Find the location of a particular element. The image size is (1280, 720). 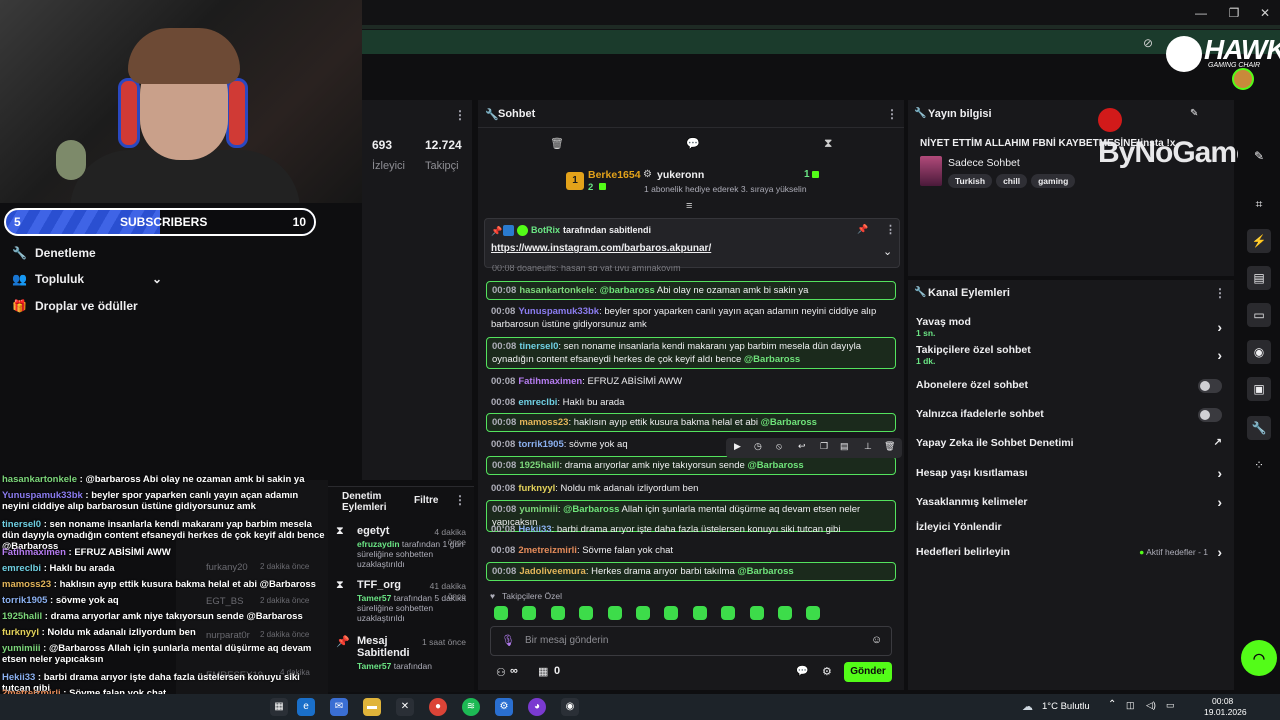

leader-name: Berke1654 is located at coordinates (614, 175).